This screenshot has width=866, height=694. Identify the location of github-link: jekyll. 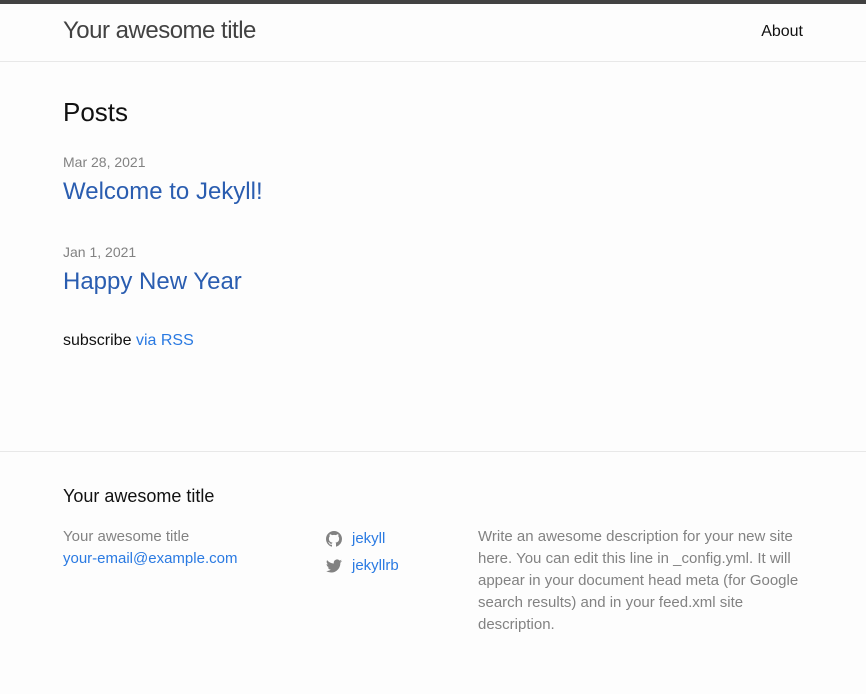
(355, 538).